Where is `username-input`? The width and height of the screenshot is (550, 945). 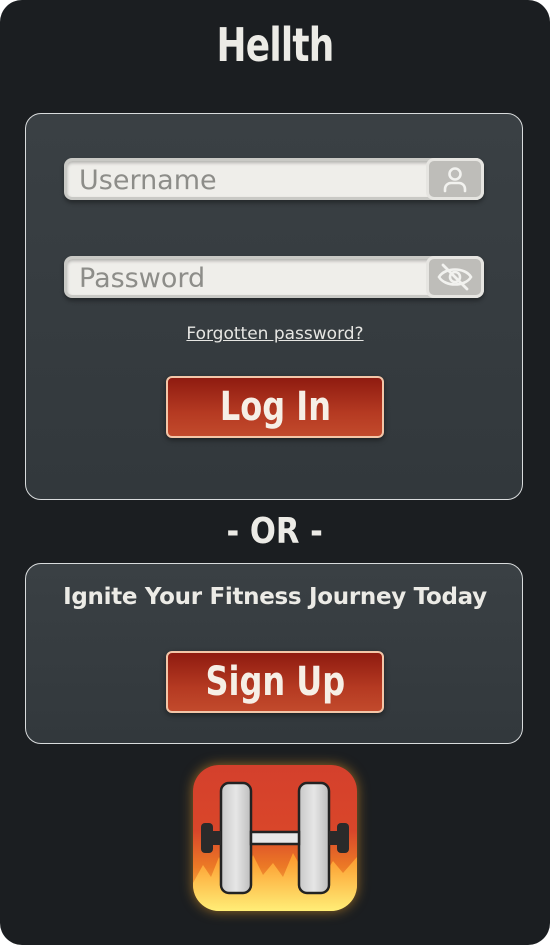
username-input is located at coordinates (249, 180).